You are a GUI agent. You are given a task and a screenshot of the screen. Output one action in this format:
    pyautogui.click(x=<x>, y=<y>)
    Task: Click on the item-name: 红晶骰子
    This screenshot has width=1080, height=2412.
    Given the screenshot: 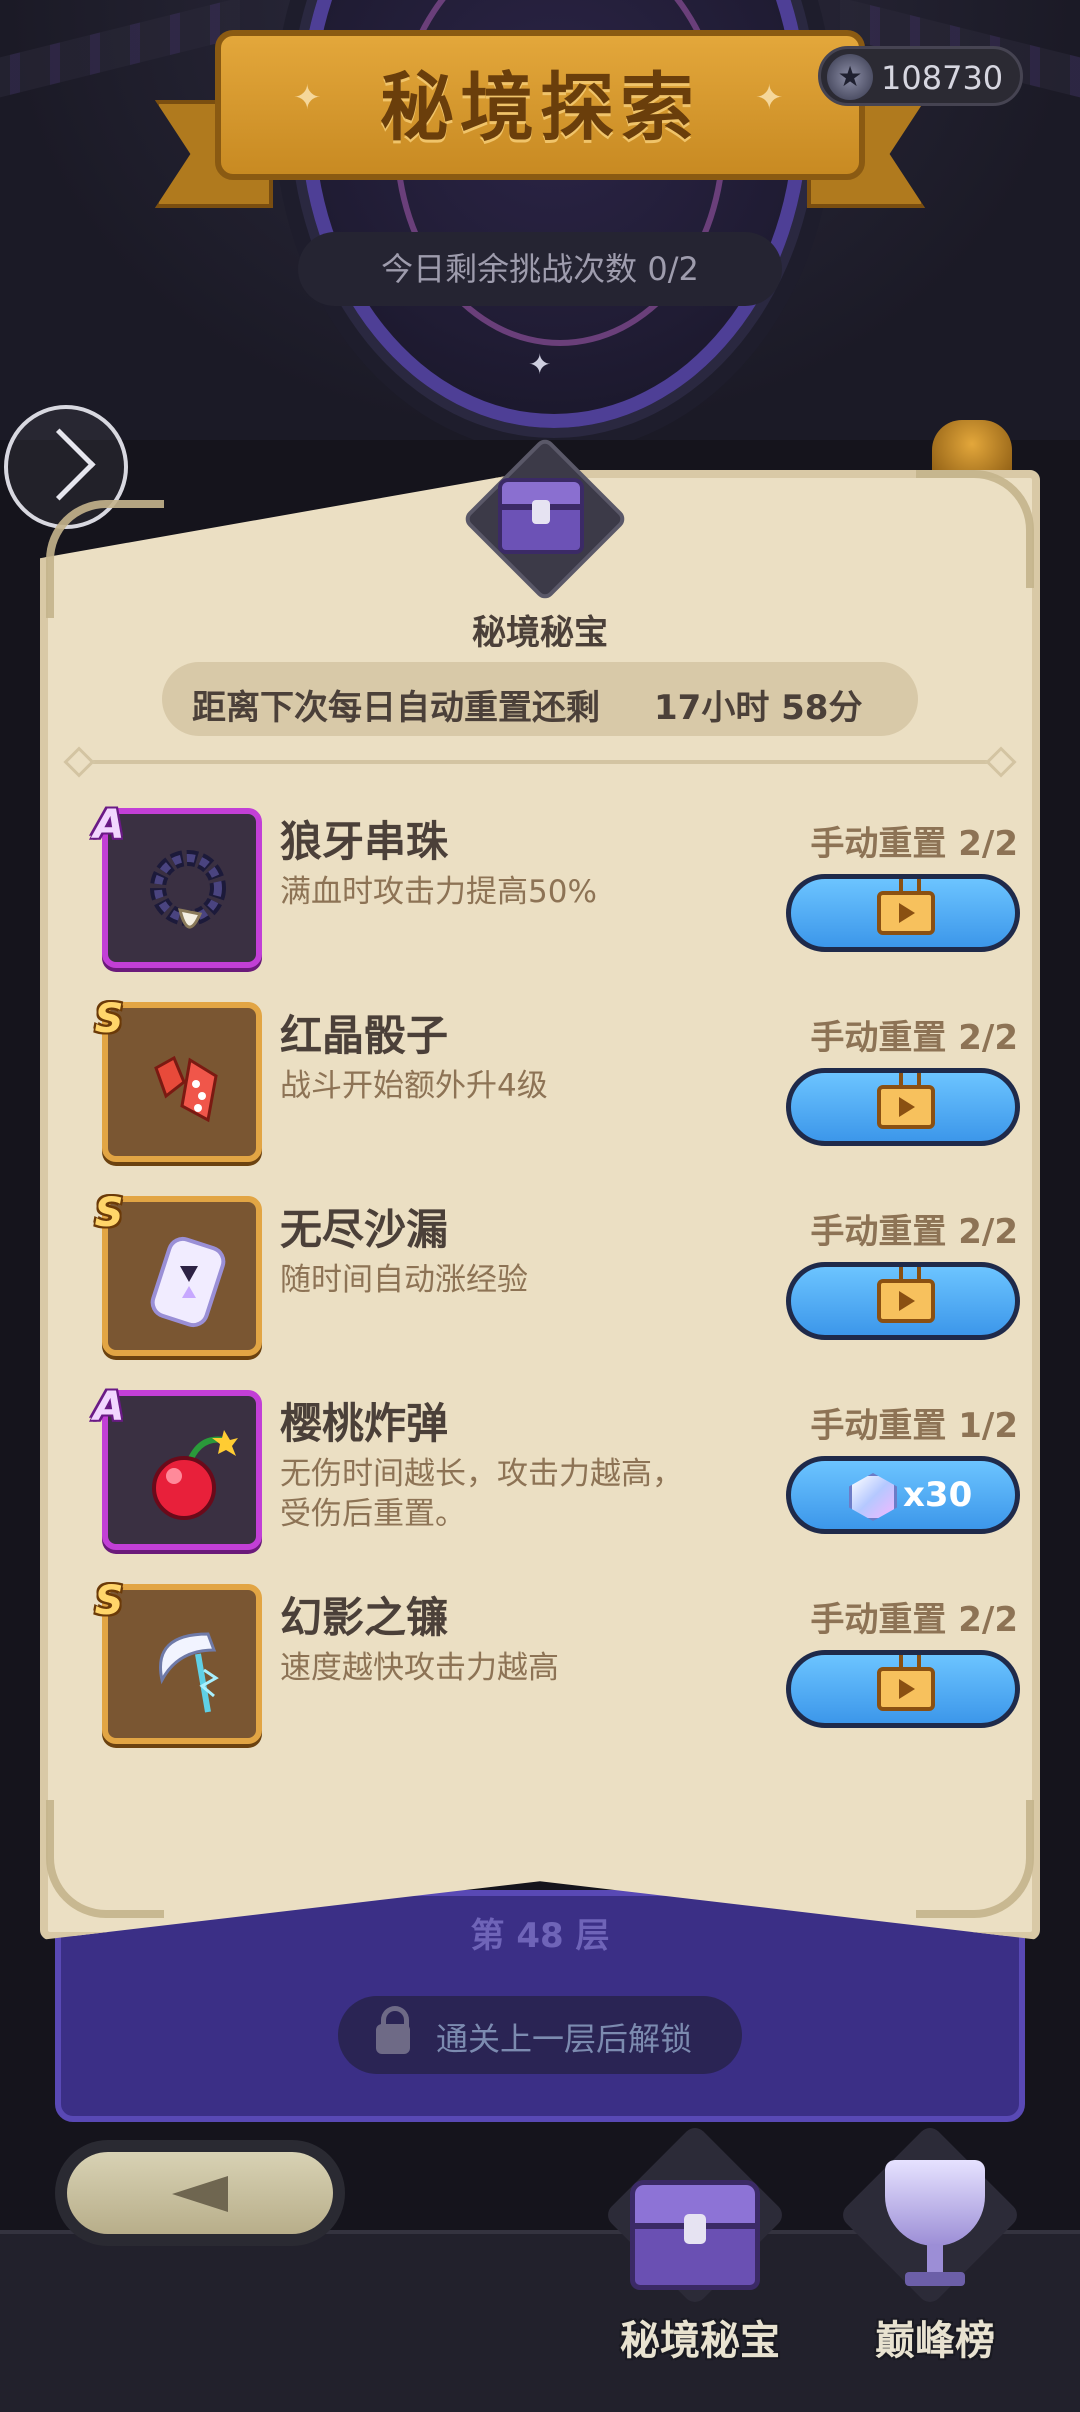 What is the action you would take?
    pyautogui.click(x=364, y=1035)
    